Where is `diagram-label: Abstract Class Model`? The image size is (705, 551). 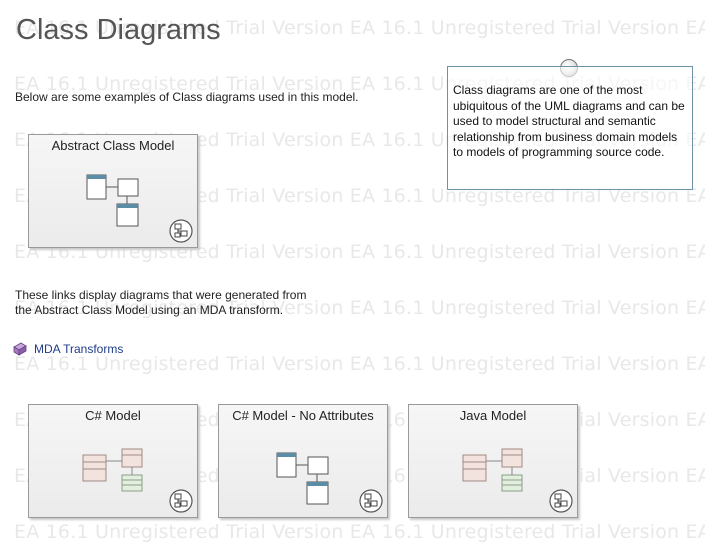
diagram-label: Abstract Class Model is located at coordinates (113, 145).